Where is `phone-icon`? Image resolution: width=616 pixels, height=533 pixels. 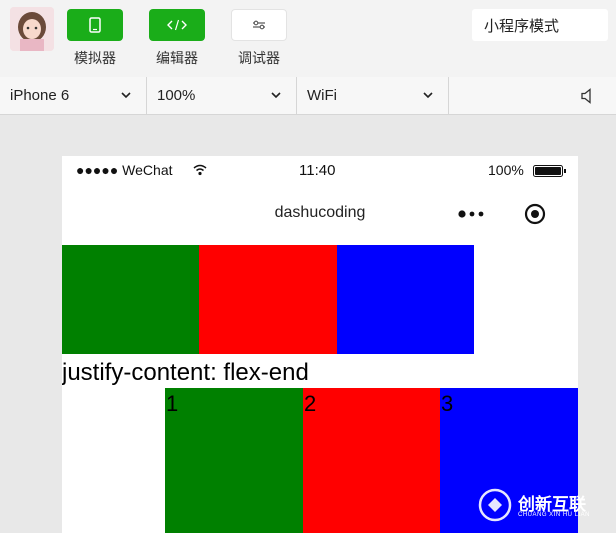
phone-icon is located at coordinates (95, 25).